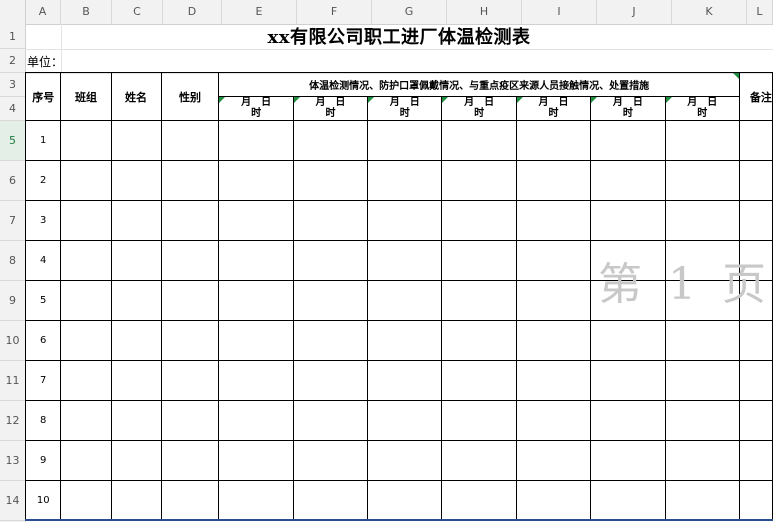  I want to click on header-name: 姓名, so click(136, 96).